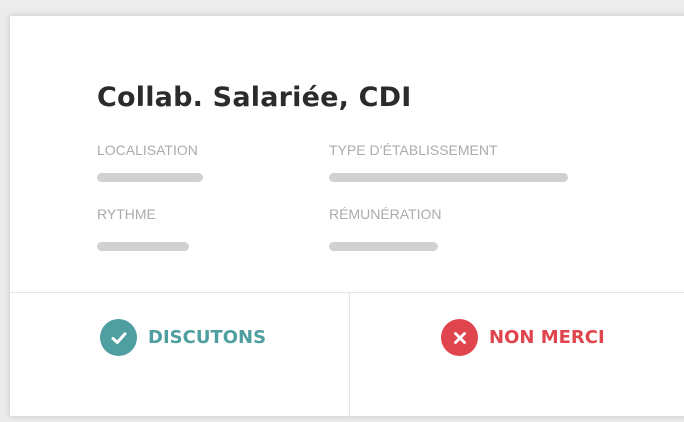 Image resolution: width=684 pixels, height=422 pixels. What do you see at coordinates (126, 214) in the screenshot?
I see `rhythm-label: RYTHME` at bounding box center [126, 214].